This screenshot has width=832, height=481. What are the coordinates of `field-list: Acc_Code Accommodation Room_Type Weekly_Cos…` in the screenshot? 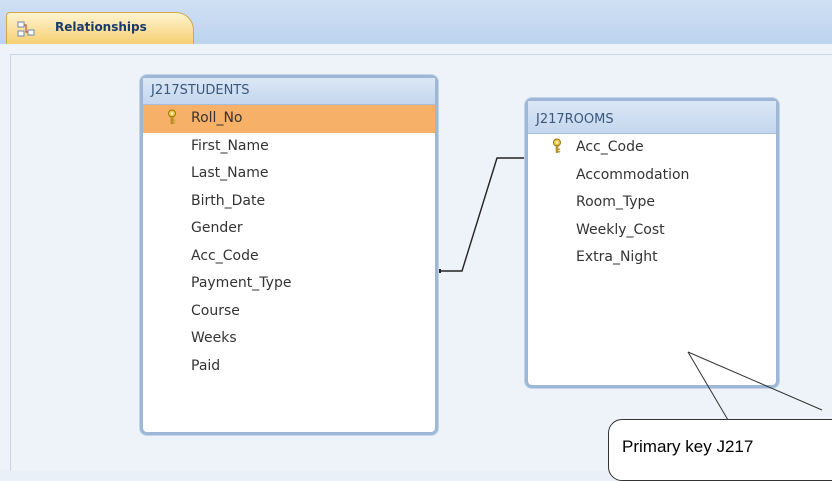 It's located at (652, 203).